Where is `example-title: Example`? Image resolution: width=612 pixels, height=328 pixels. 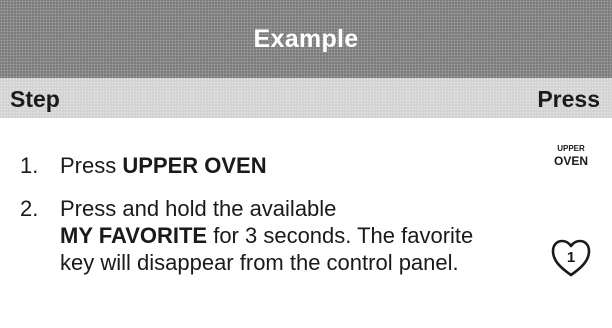
example-title: Example is located at coordinates (306, 38).